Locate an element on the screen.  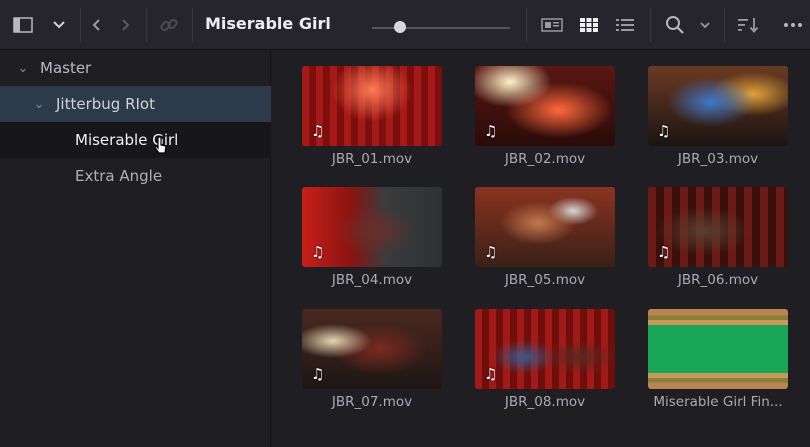
bin-jitterbug-riot: ⌄ Jitterbug RIot is located at coordinates (135, 104).